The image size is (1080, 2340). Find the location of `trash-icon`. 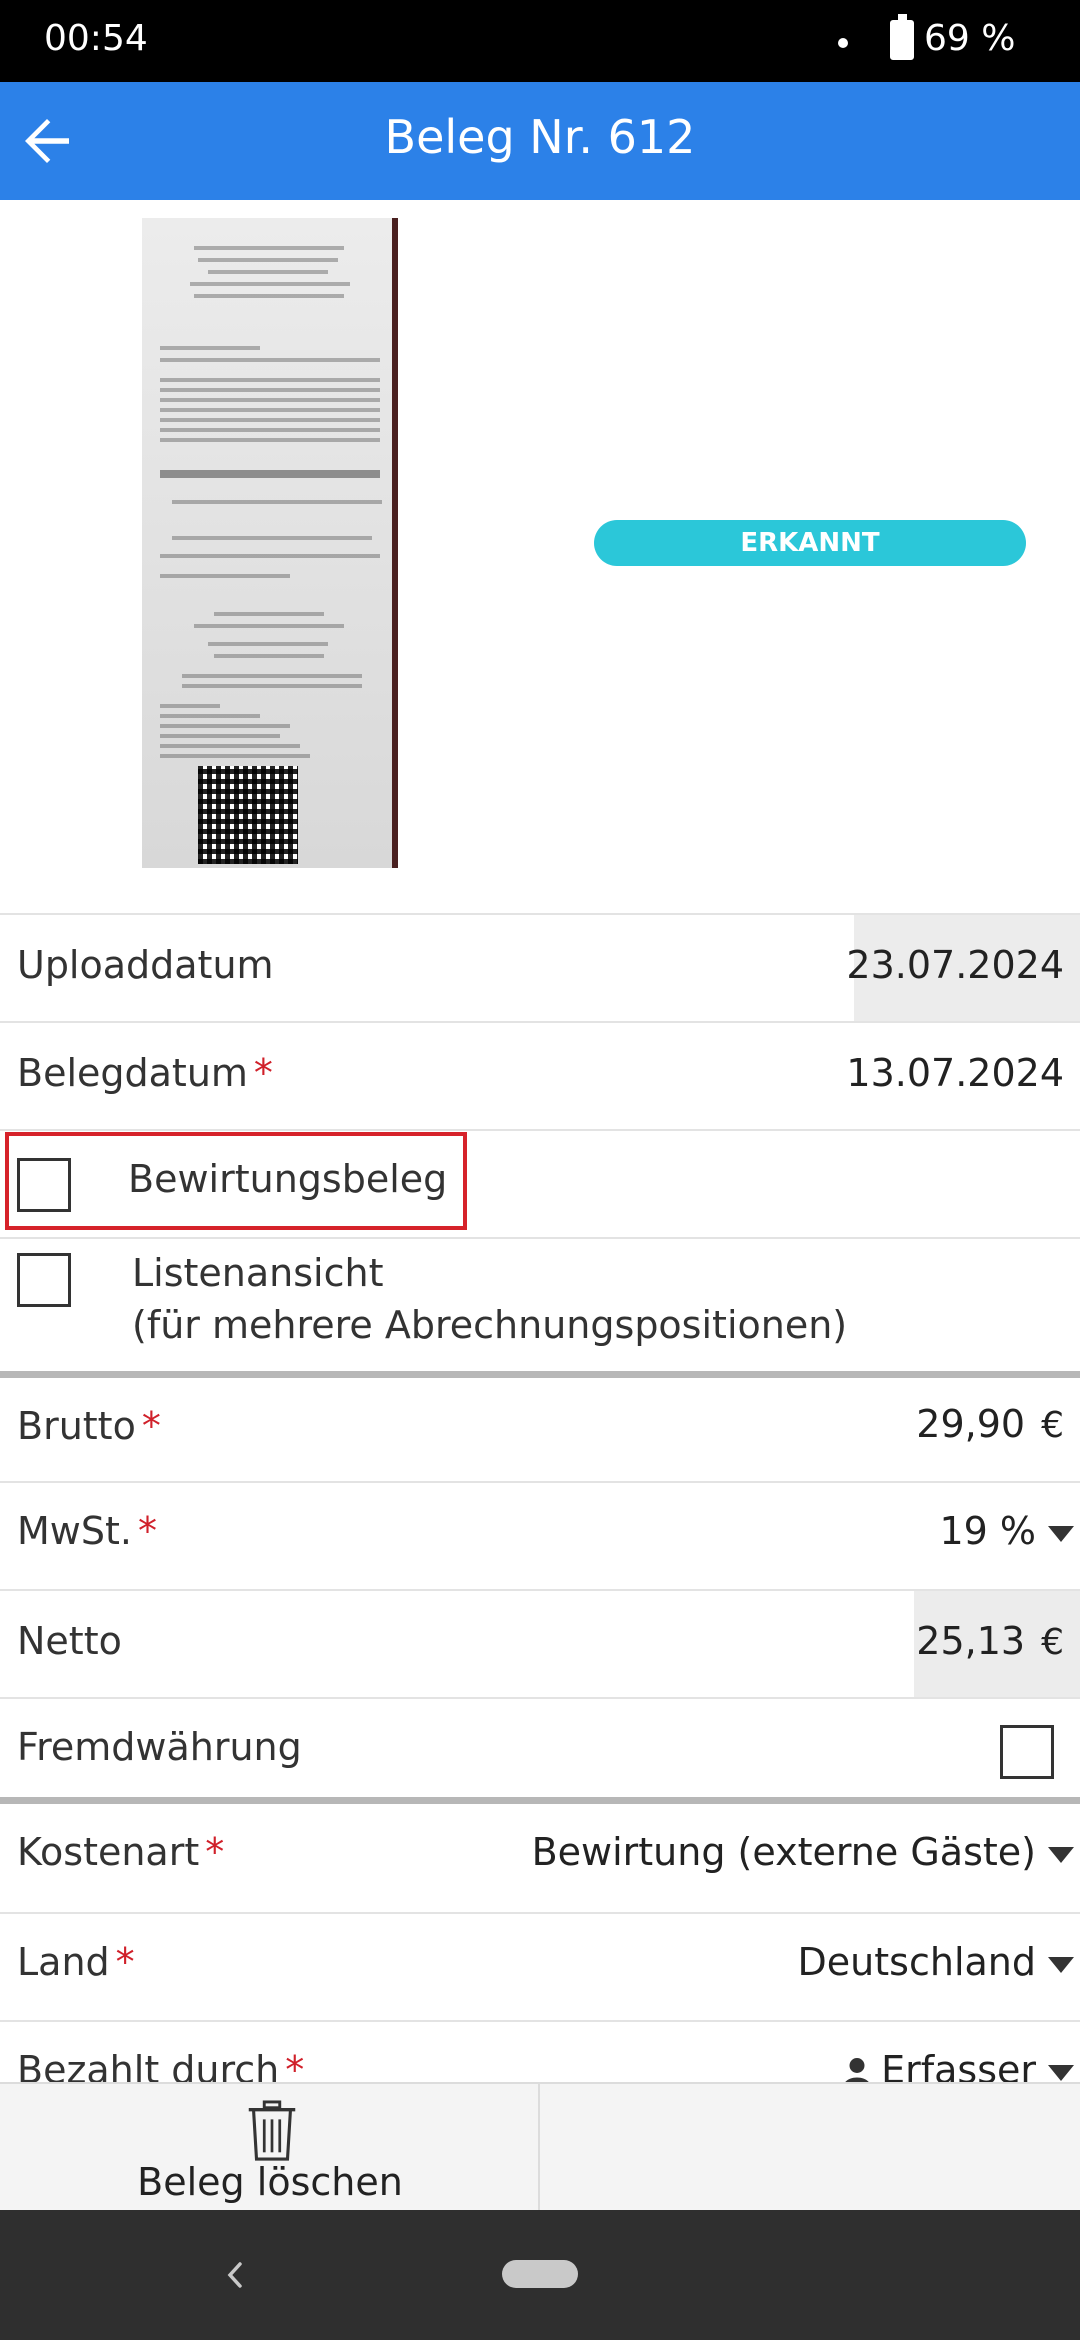

trash-icon is located at coordinates (272, 2130).